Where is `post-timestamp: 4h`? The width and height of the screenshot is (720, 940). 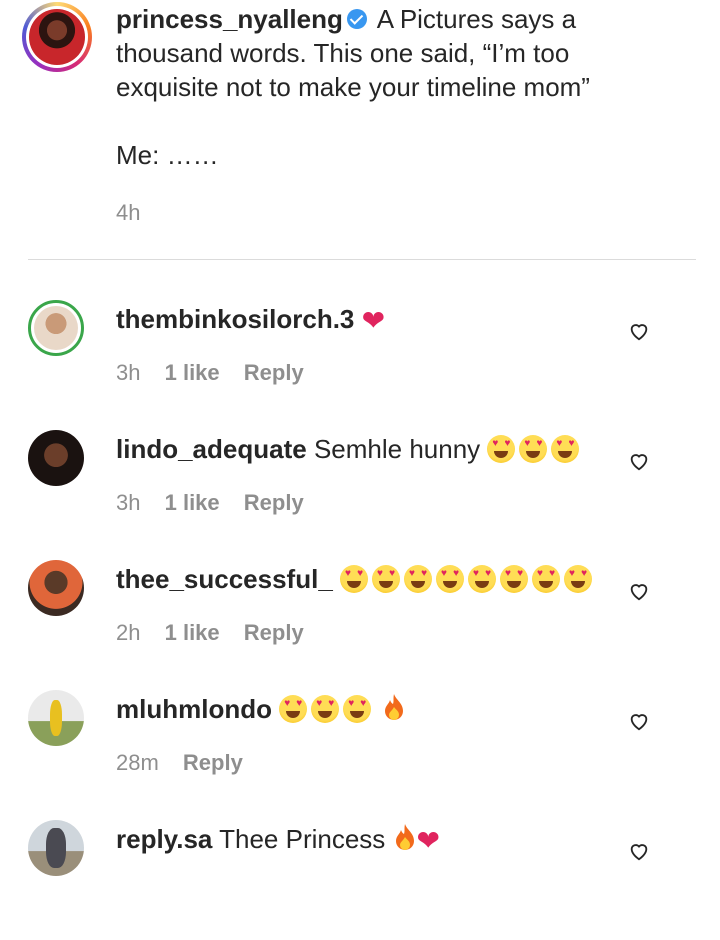
post-timestamp: 4h is located at coordinates (128, 212).